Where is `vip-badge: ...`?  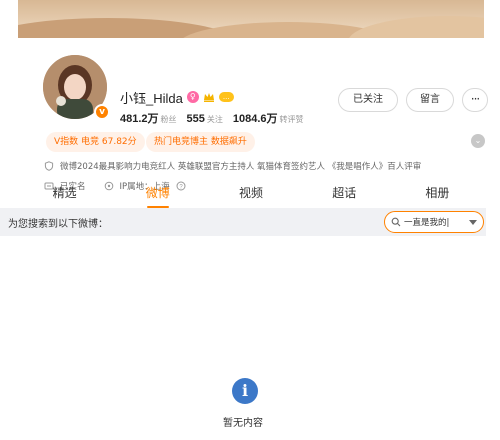
vip-badge: ... is located at coordinates (226, 97).